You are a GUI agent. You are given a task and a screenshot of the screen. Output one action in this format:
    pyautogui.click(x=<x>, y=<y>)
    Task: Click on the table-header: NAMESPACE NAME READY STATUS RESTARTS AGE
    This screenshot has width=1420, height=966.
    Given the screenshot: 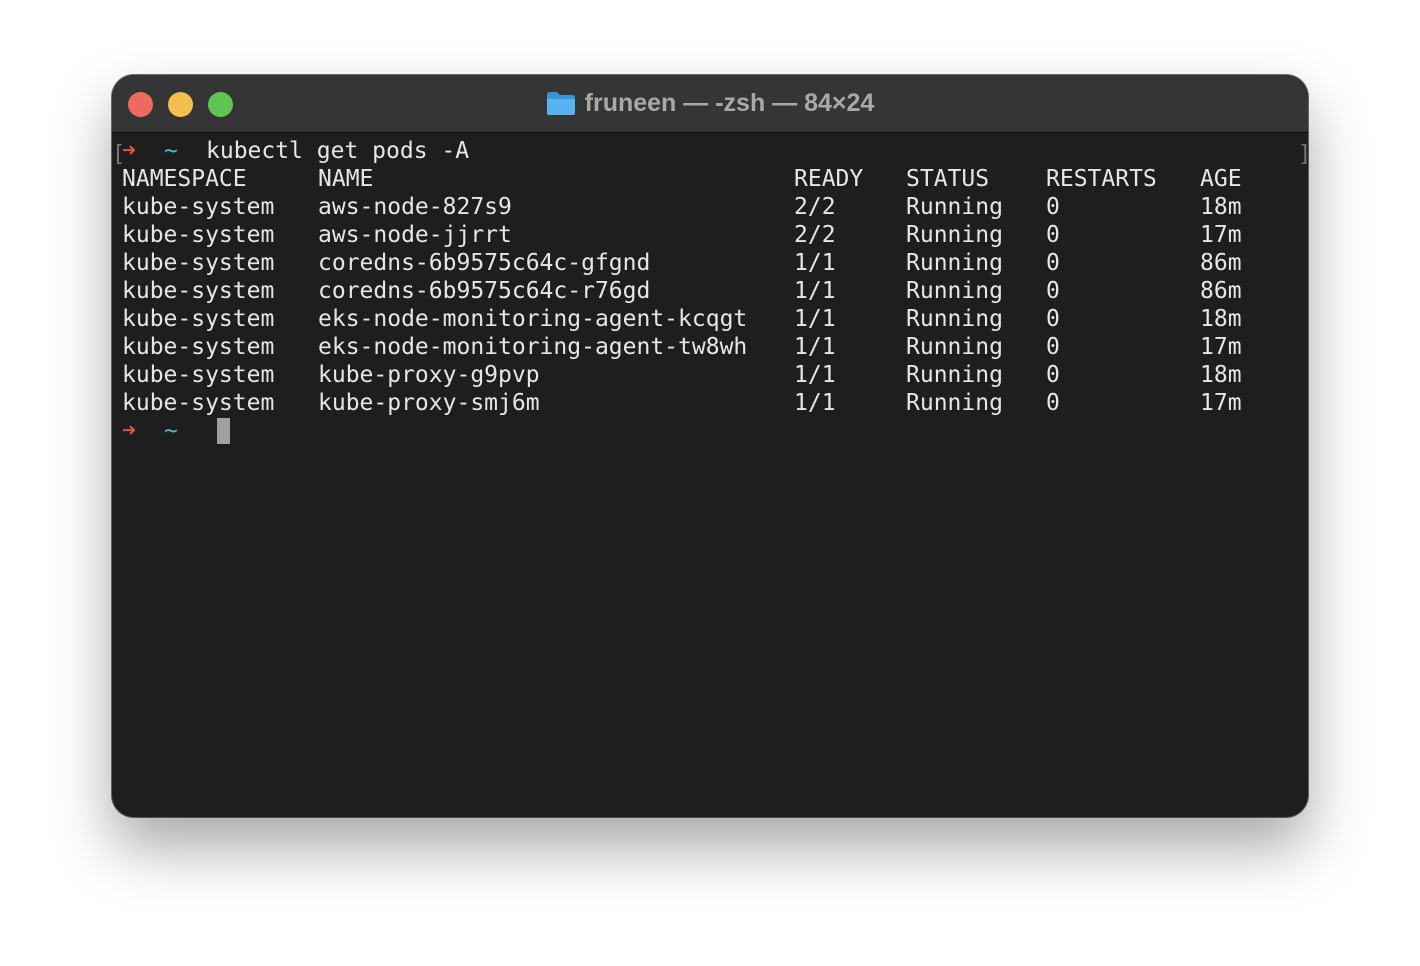 What is the action you would take?
    pyautogui.click(x=682, y=179)
    